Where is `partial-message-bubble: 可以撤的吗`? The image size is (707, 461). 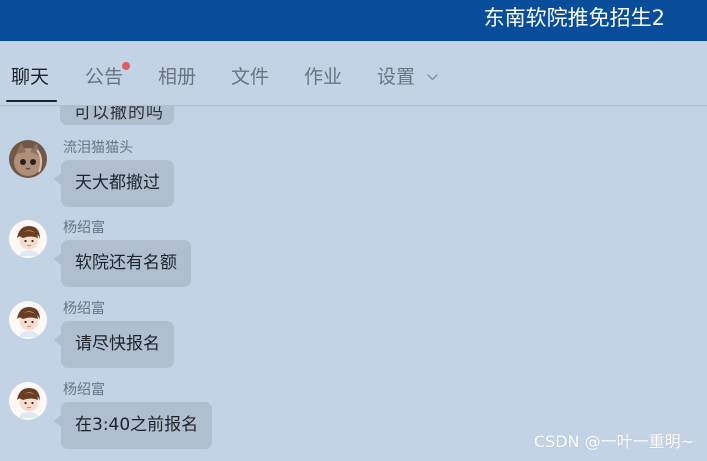 partial-message-bubble: 可以撤的吗 is located at coordinates (117, 115).